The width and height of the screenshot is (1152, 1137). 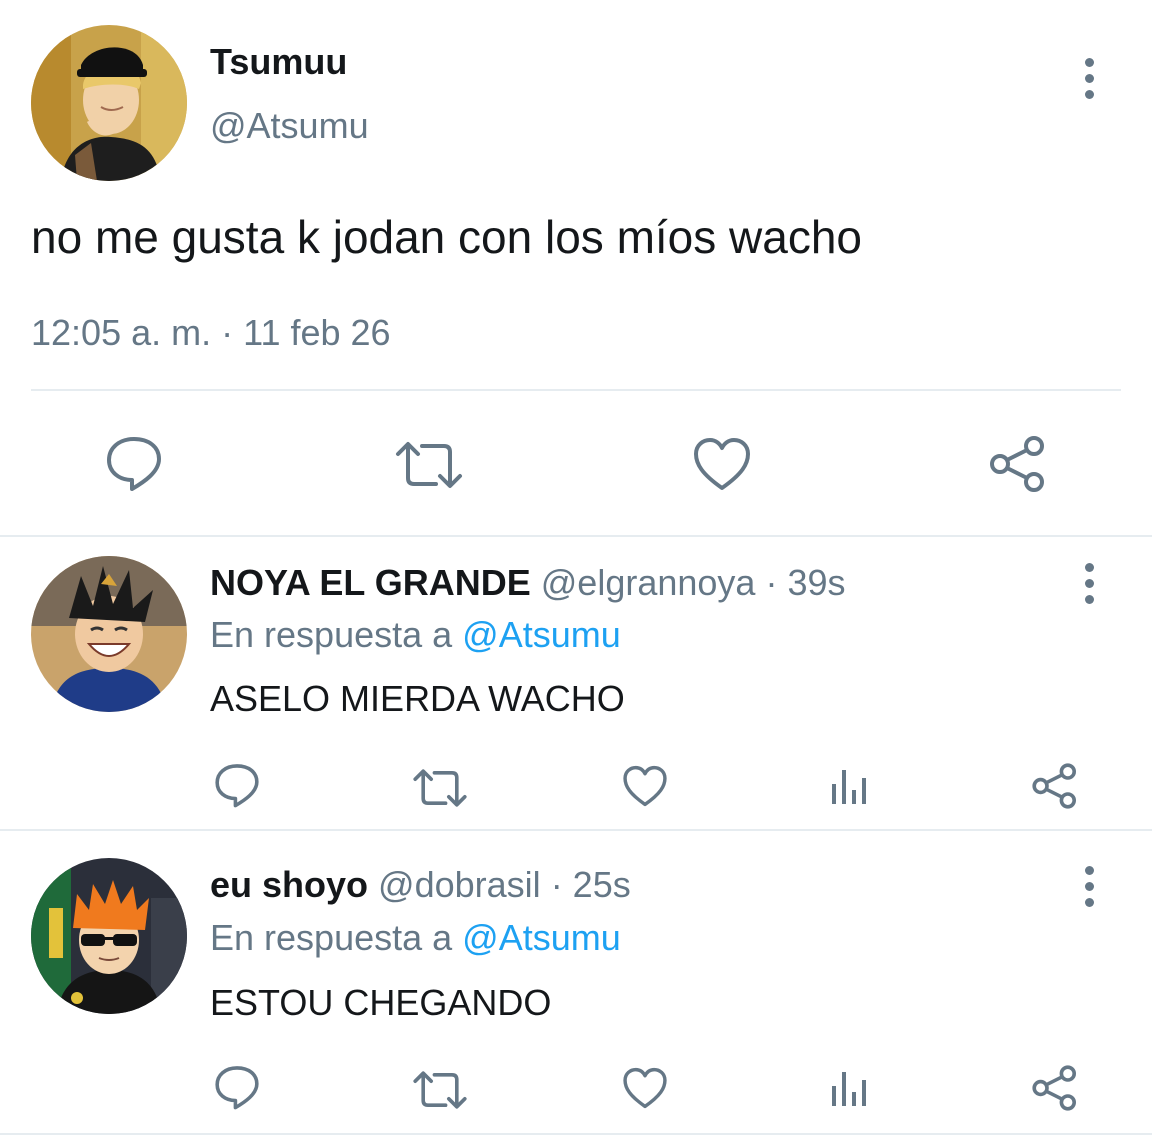 I want to click on reply-handle: @dobrasil, so click(x=459, y=884).